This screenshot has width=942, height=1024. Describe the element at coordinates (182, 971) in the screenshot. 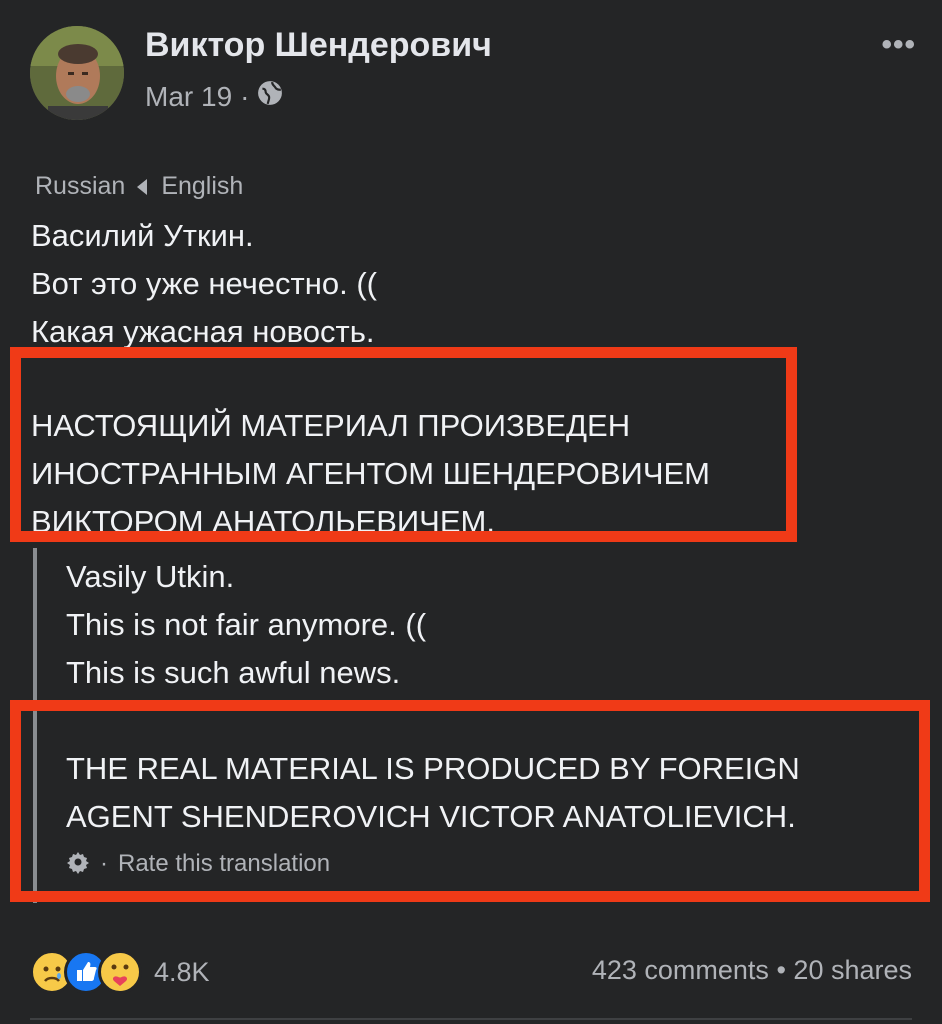

I see `reaction-count: 4.8K` at that location.